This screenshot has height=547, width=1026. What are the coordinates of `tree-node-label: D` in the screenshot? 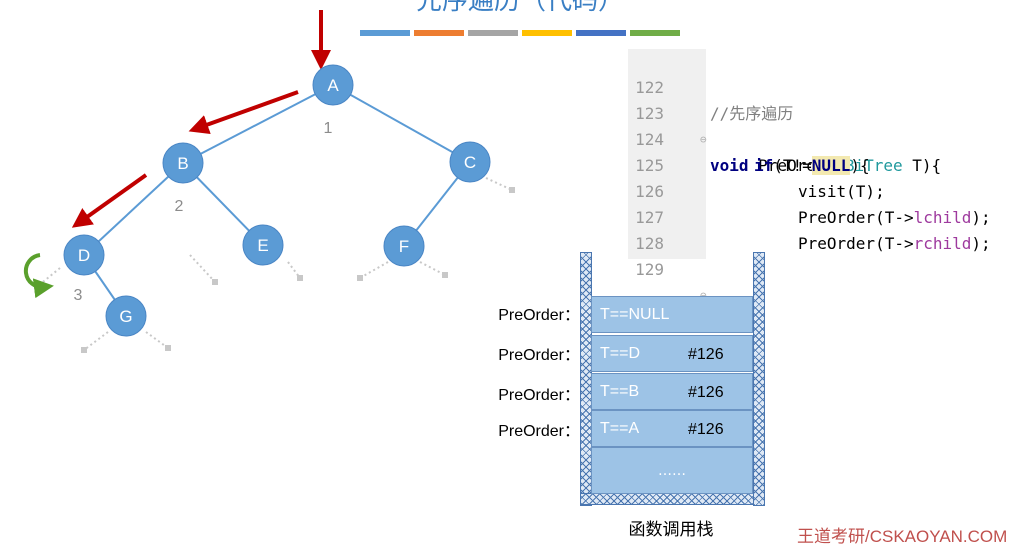 It's located at (84, 255).